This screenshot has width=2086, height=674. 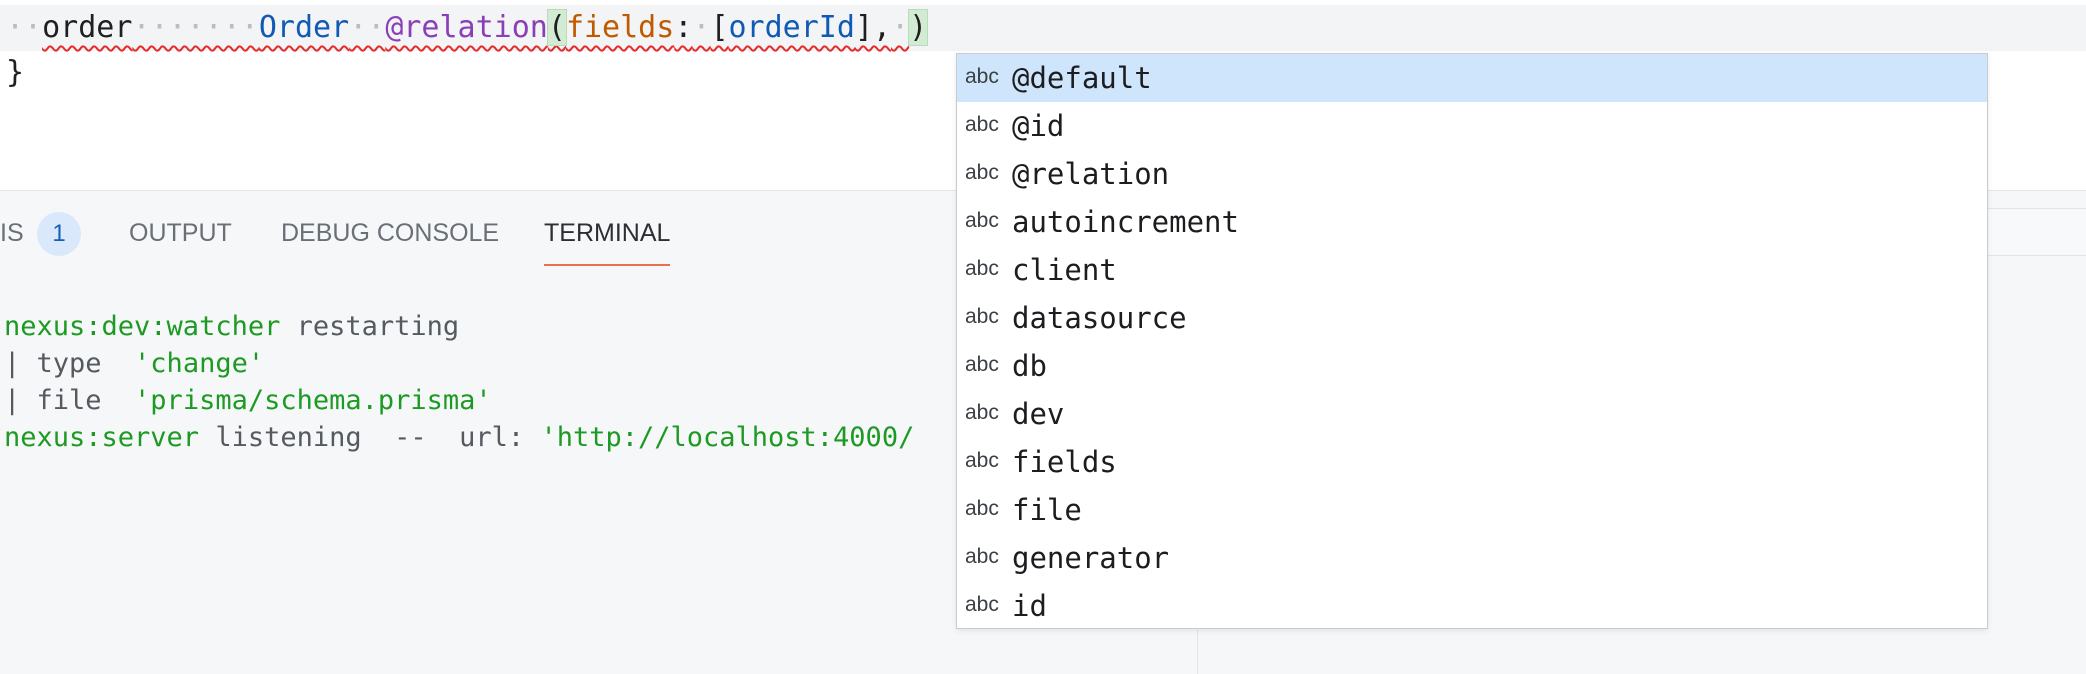 What do you see at coordinates (370, 437) in the screenshot?
I see `terminal-message: listening -- url:` at bounding box center [370, 437].